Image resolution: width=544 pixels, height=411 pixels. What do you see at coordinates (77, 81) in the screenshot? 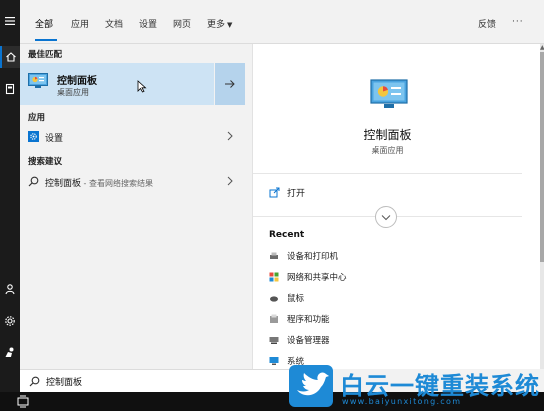
I see `best-match-title: 控制面板` at bounding box center [77, 81].